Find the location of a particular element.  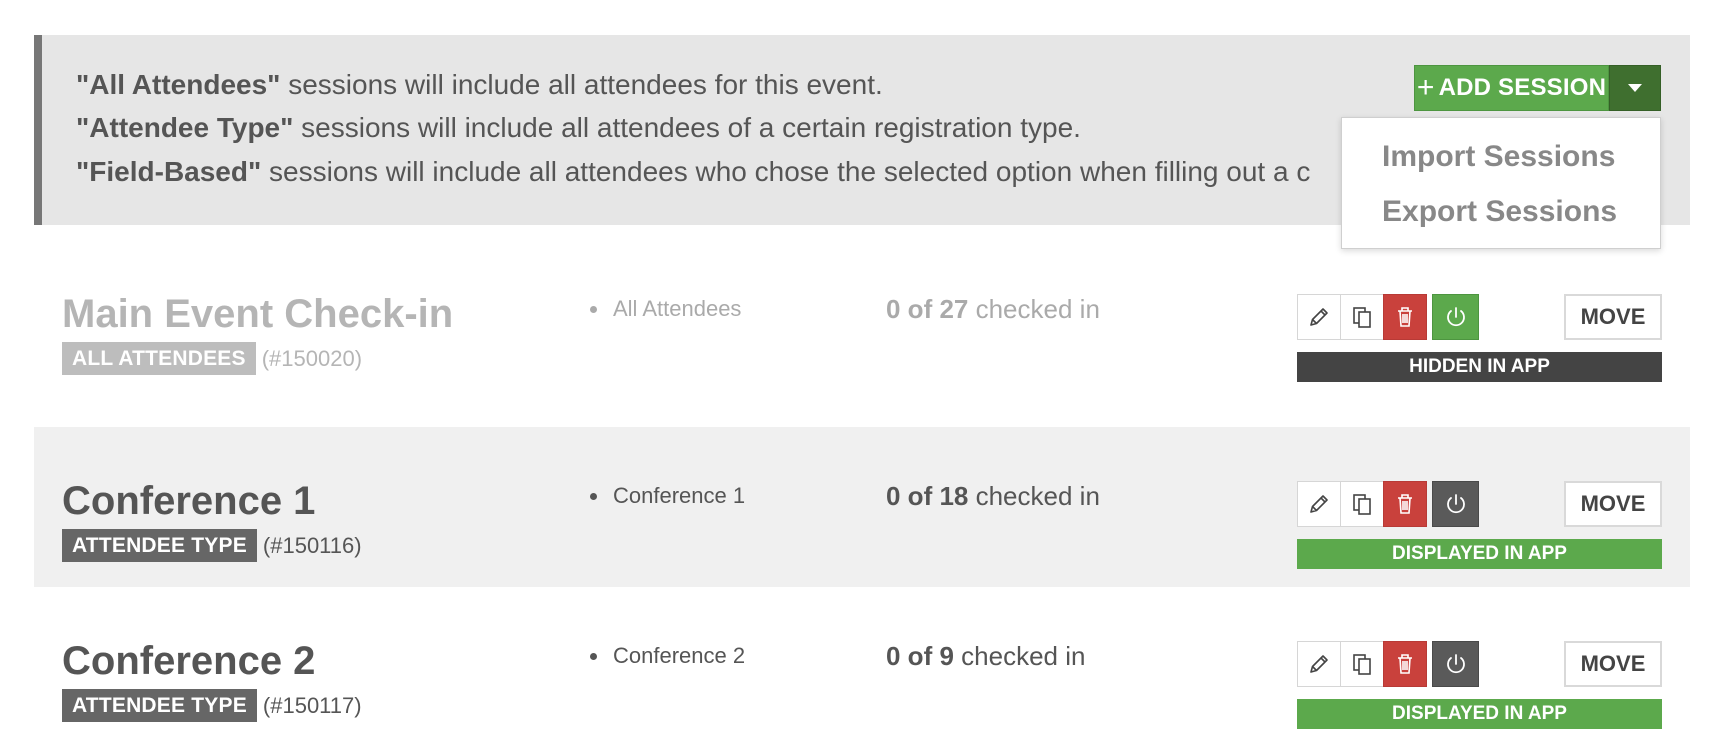

session-criteria: Conference 2 is located at coordinates (667, 656).